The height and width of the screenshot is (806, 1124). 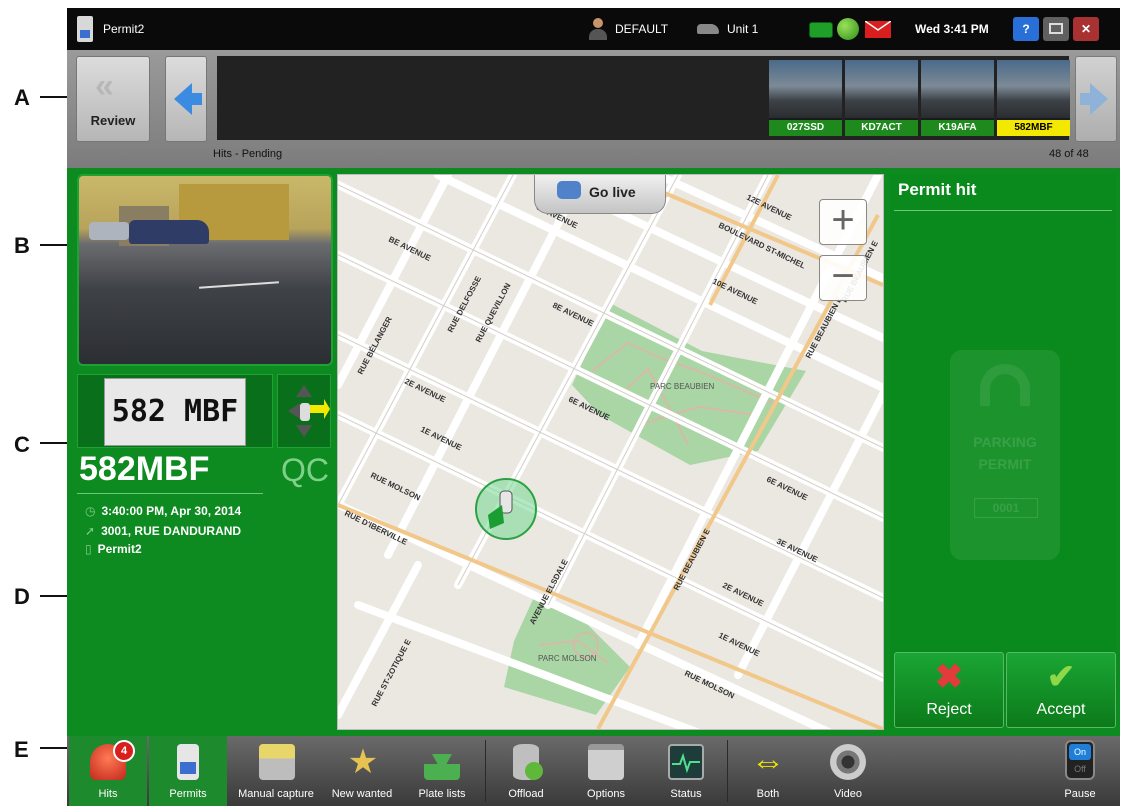 I want to click on pause-button: On Off Pause, so click(x=1080, y=771).